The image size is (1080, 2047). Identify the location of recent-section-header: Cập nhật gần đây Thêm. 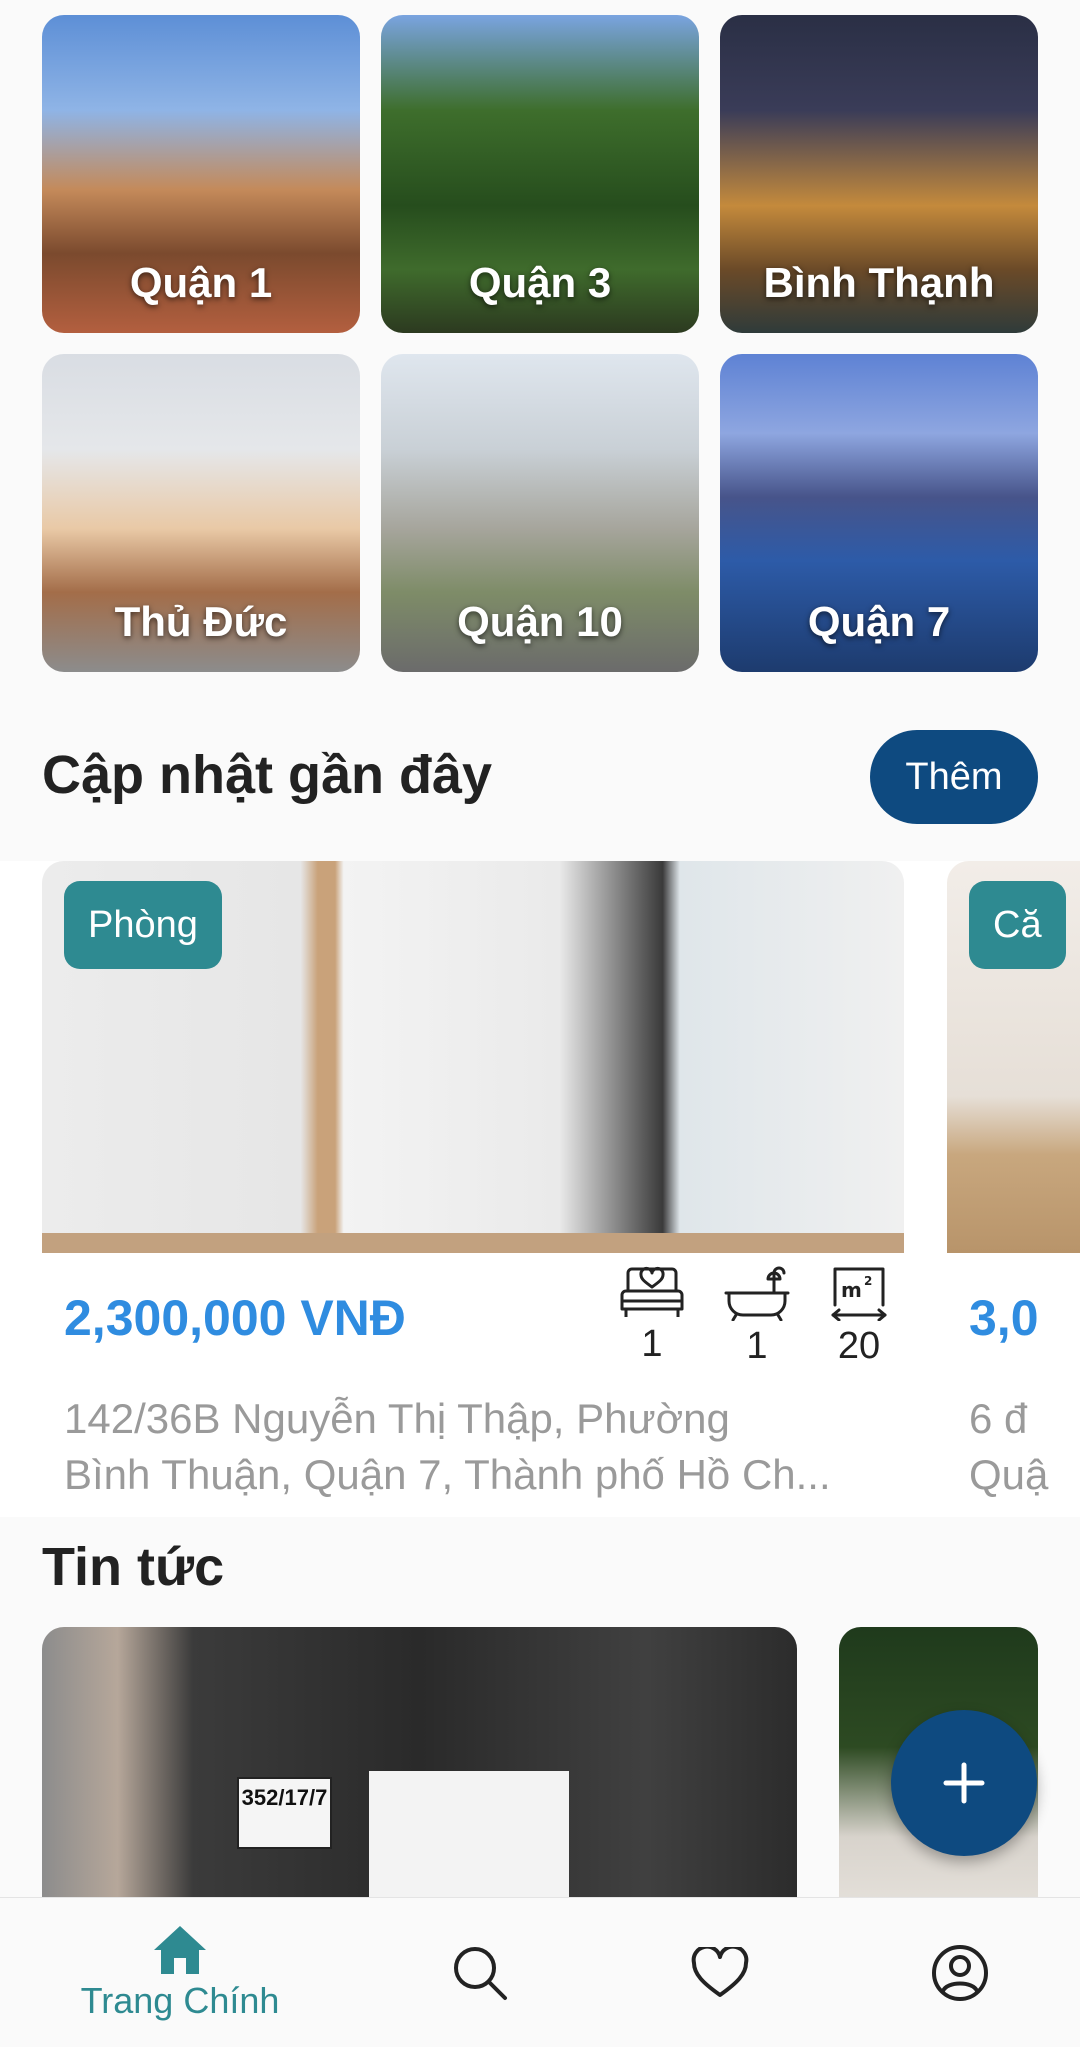
(540, 777).